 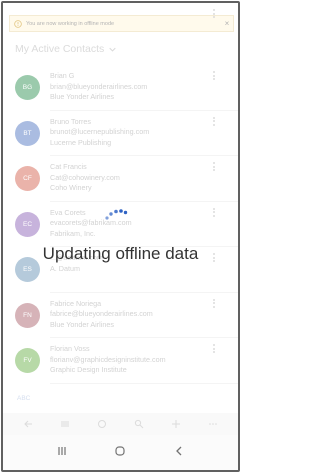 What do you see at coordinates (116, 214) in the screenshot?
I see `loading-spinner-icon` at bounding box center [116, 214].